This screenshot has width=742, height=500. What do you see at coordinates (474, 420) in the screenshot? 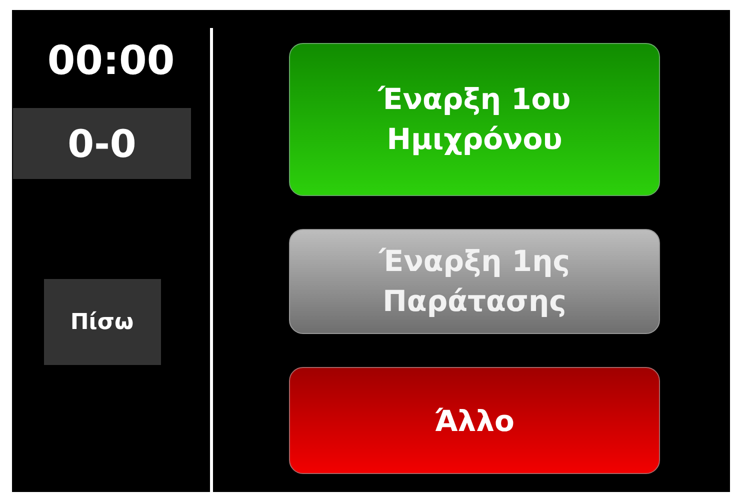
I see `action-button: Άλλο` at bounding box center [474, 420].